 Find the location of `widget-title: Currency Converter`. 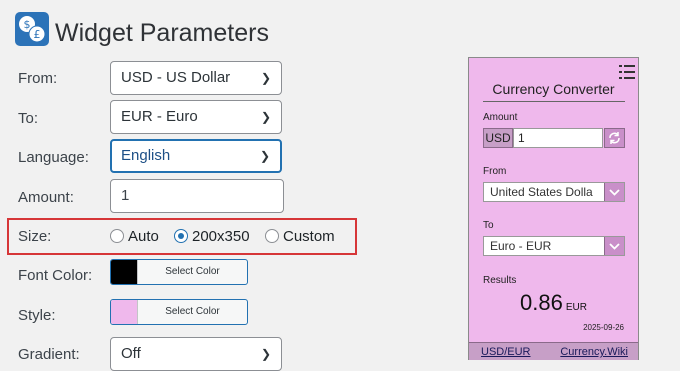

widget-title: Currency Converter is located at coordinates (553, 89).